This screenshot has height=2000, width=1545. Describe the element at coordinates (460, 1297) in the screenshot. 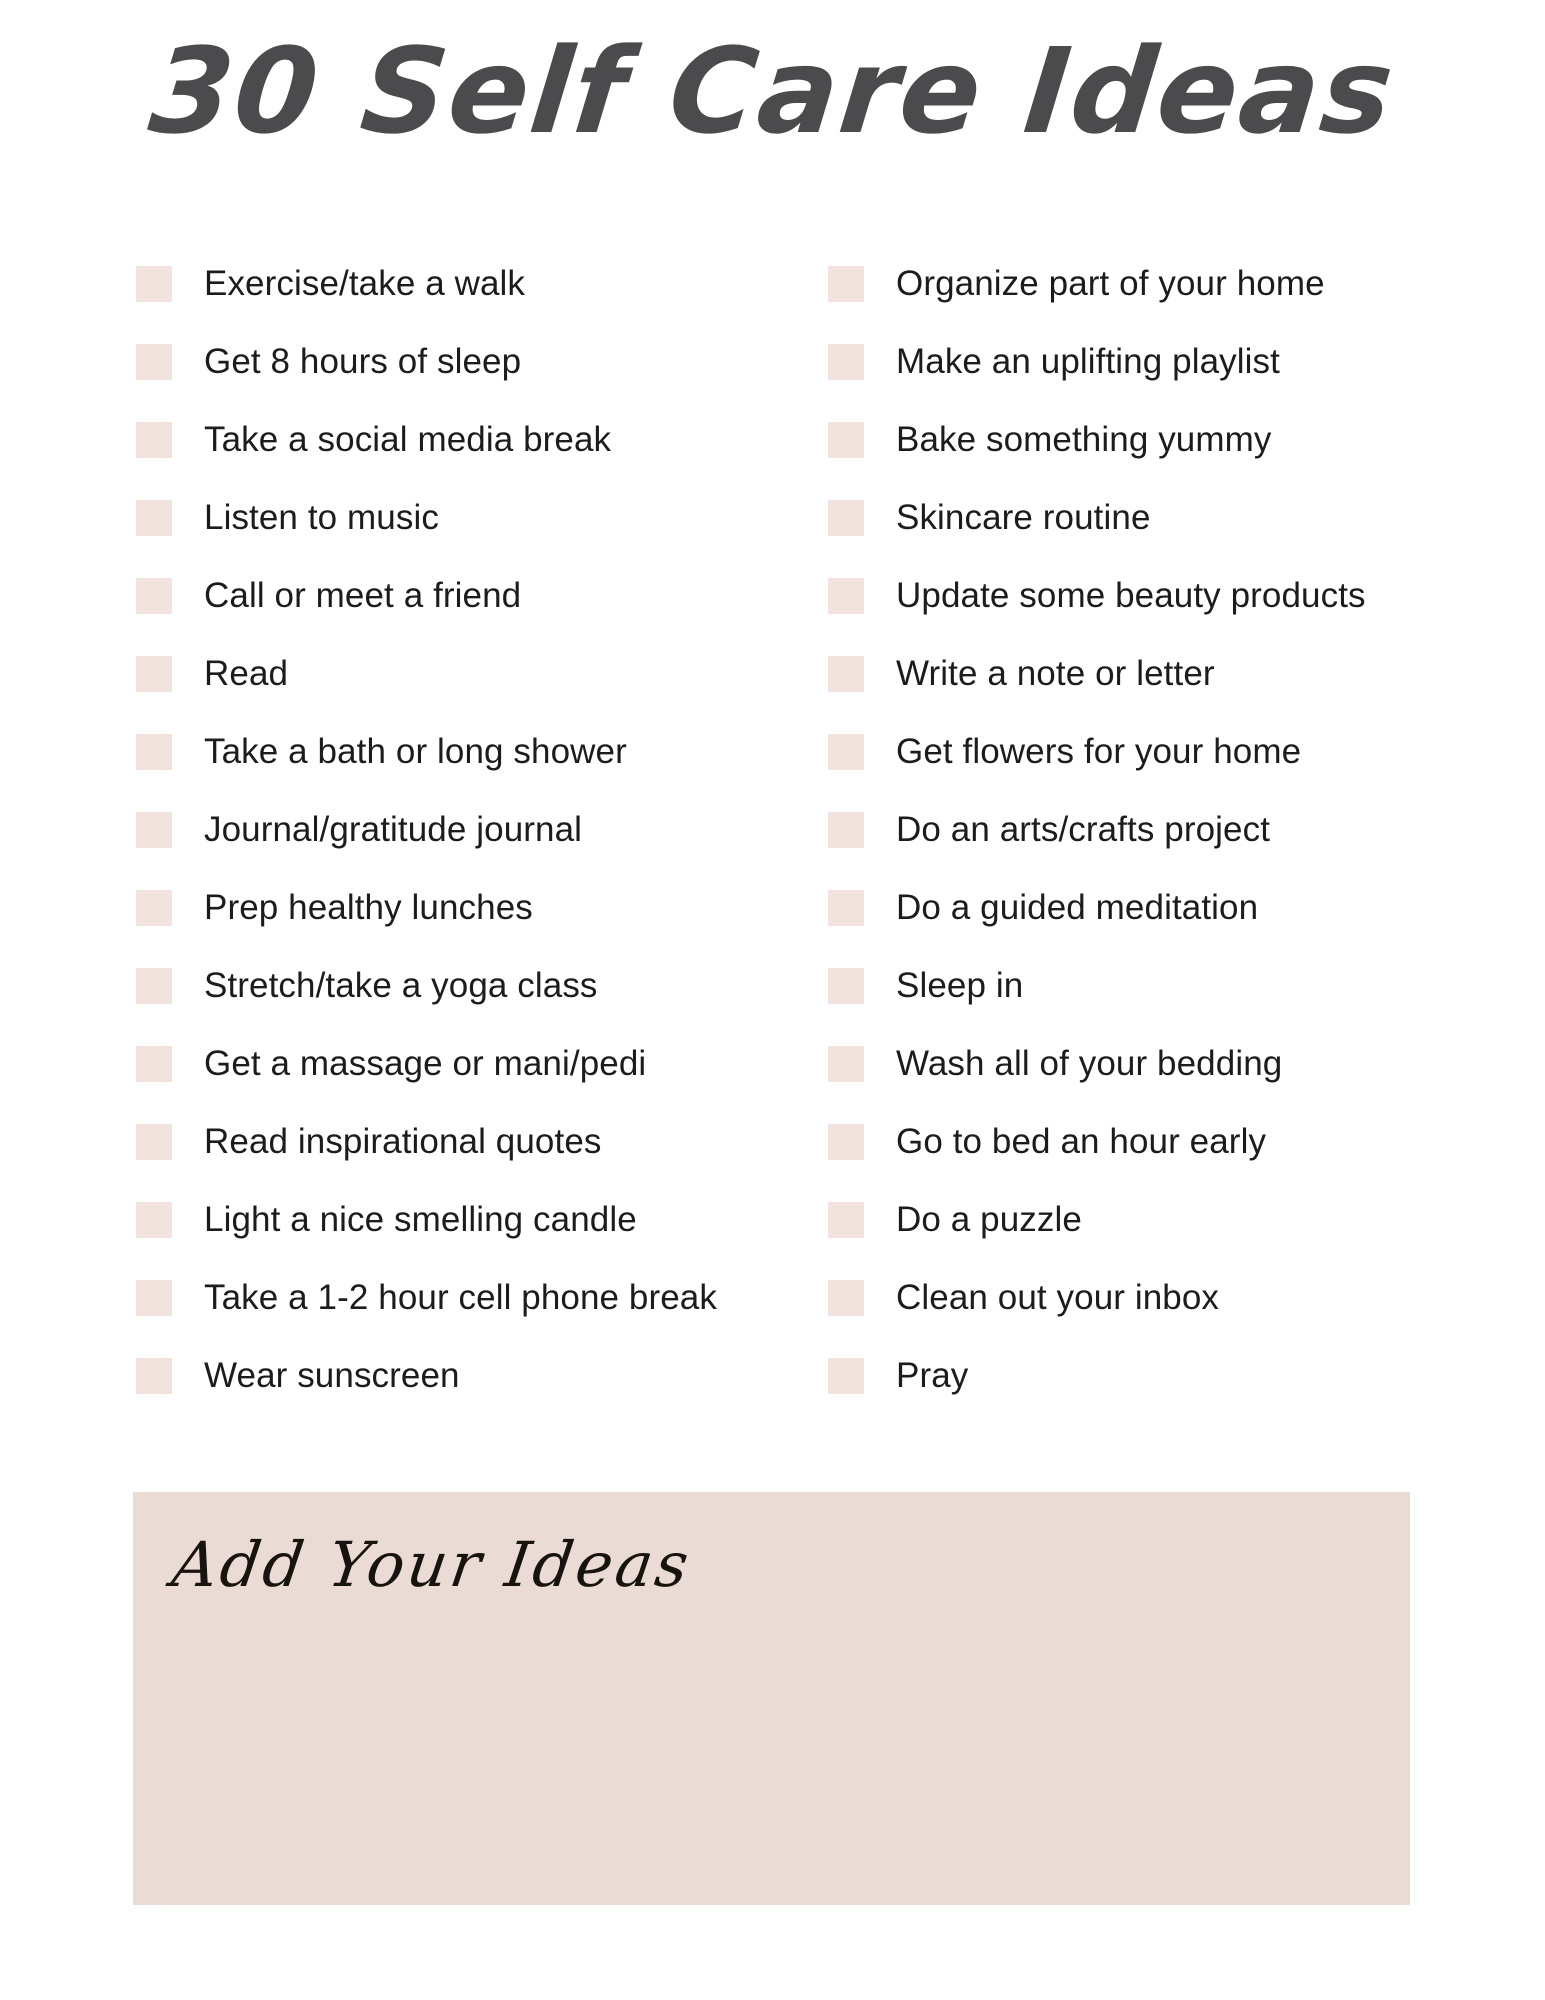

I see `checklist-item-label: Take a 1-2 hour cell phone break` at that location.